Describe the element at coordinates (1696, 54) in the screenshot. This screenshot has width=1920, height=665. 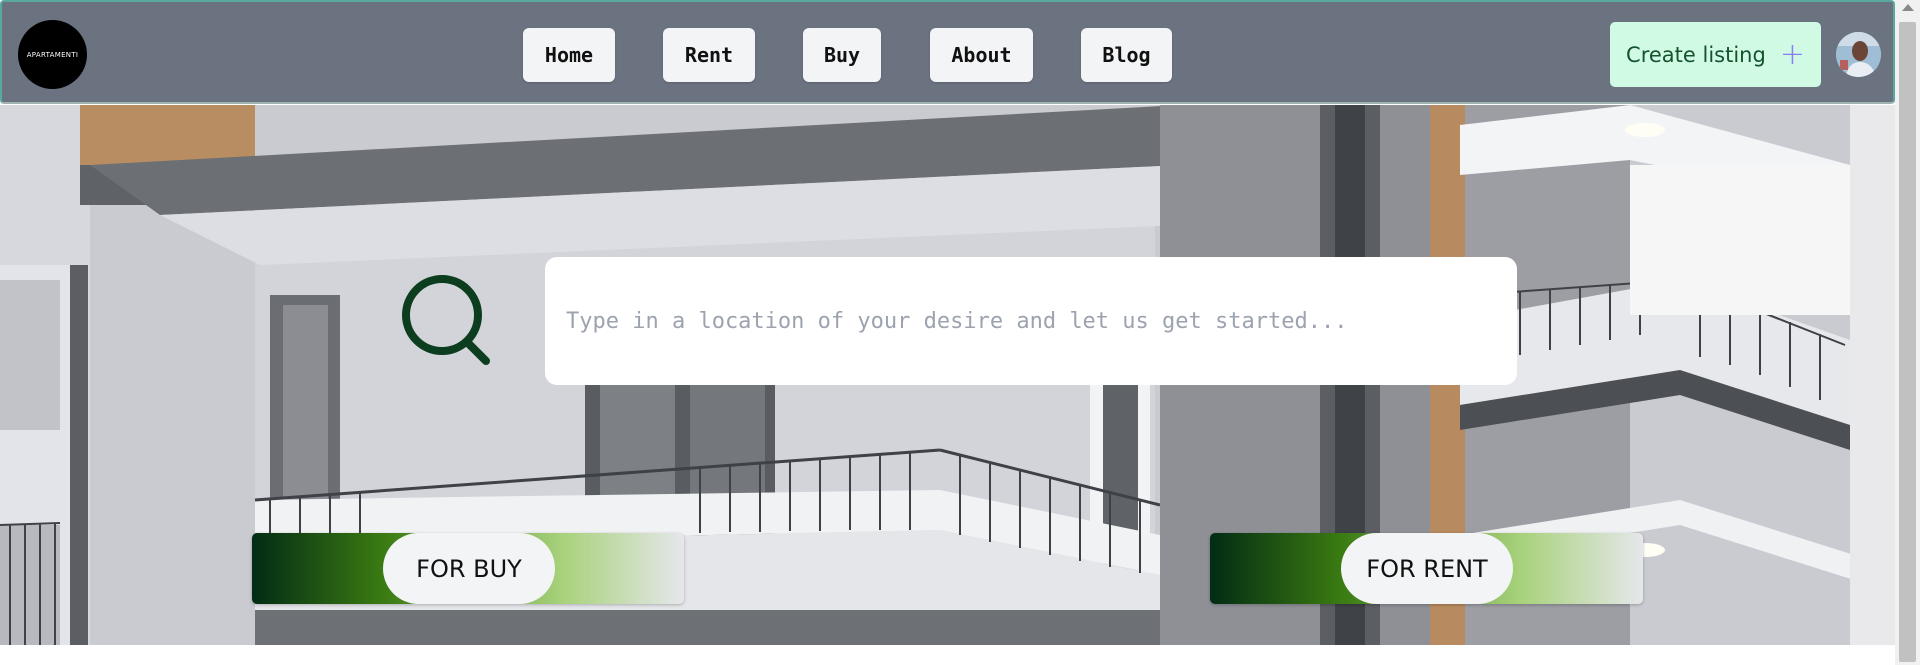
I see `create-listing-label: Create listing` at that location.